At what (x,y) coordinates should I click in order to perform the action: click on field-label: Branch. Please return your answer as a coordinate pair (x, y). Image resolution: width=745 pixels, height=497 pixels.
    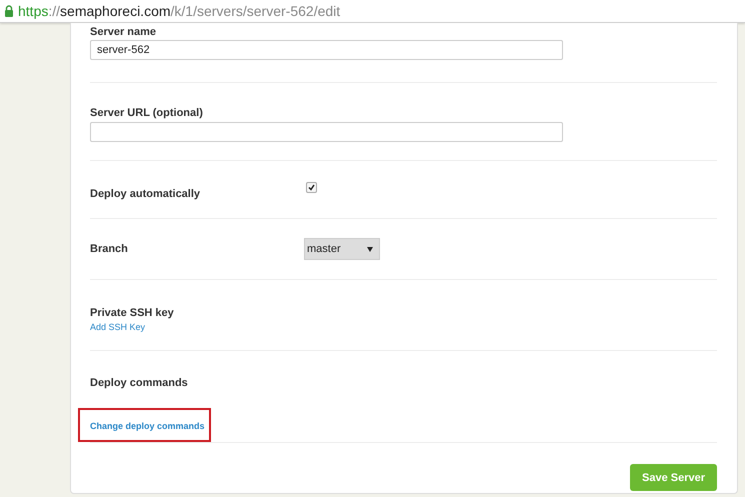
    Looking at the image, I should click on (109, 249).